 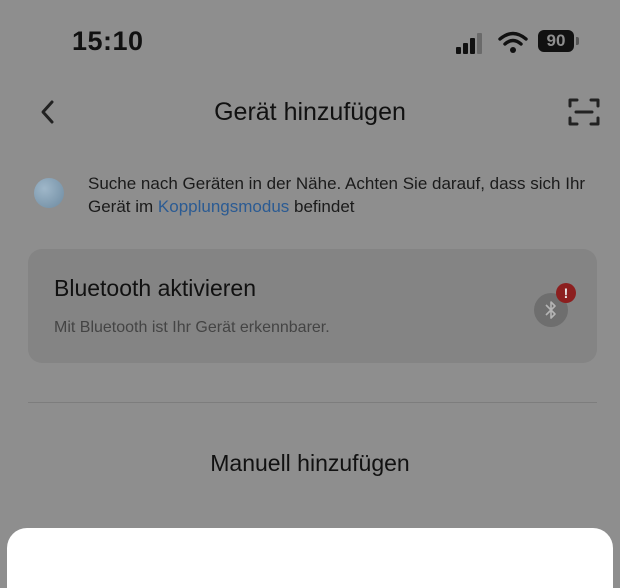 I want to click on wifi-icon, so click(x=513, y=42).